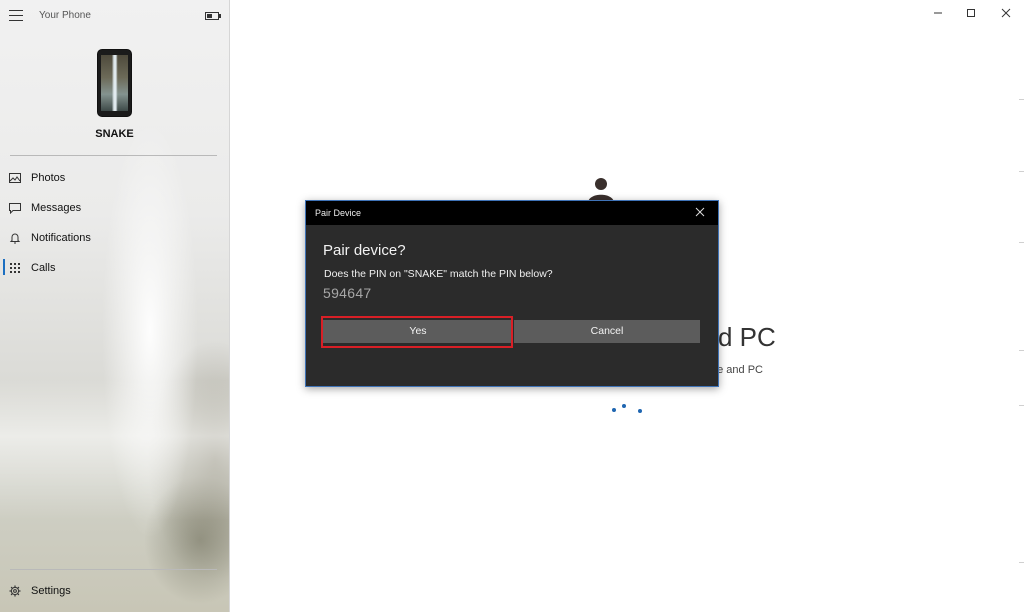 Image resolution: width=1024 pixels, height=612 pixels. I want to click on sidebar-item-label: Notifications, so click(61, 238).